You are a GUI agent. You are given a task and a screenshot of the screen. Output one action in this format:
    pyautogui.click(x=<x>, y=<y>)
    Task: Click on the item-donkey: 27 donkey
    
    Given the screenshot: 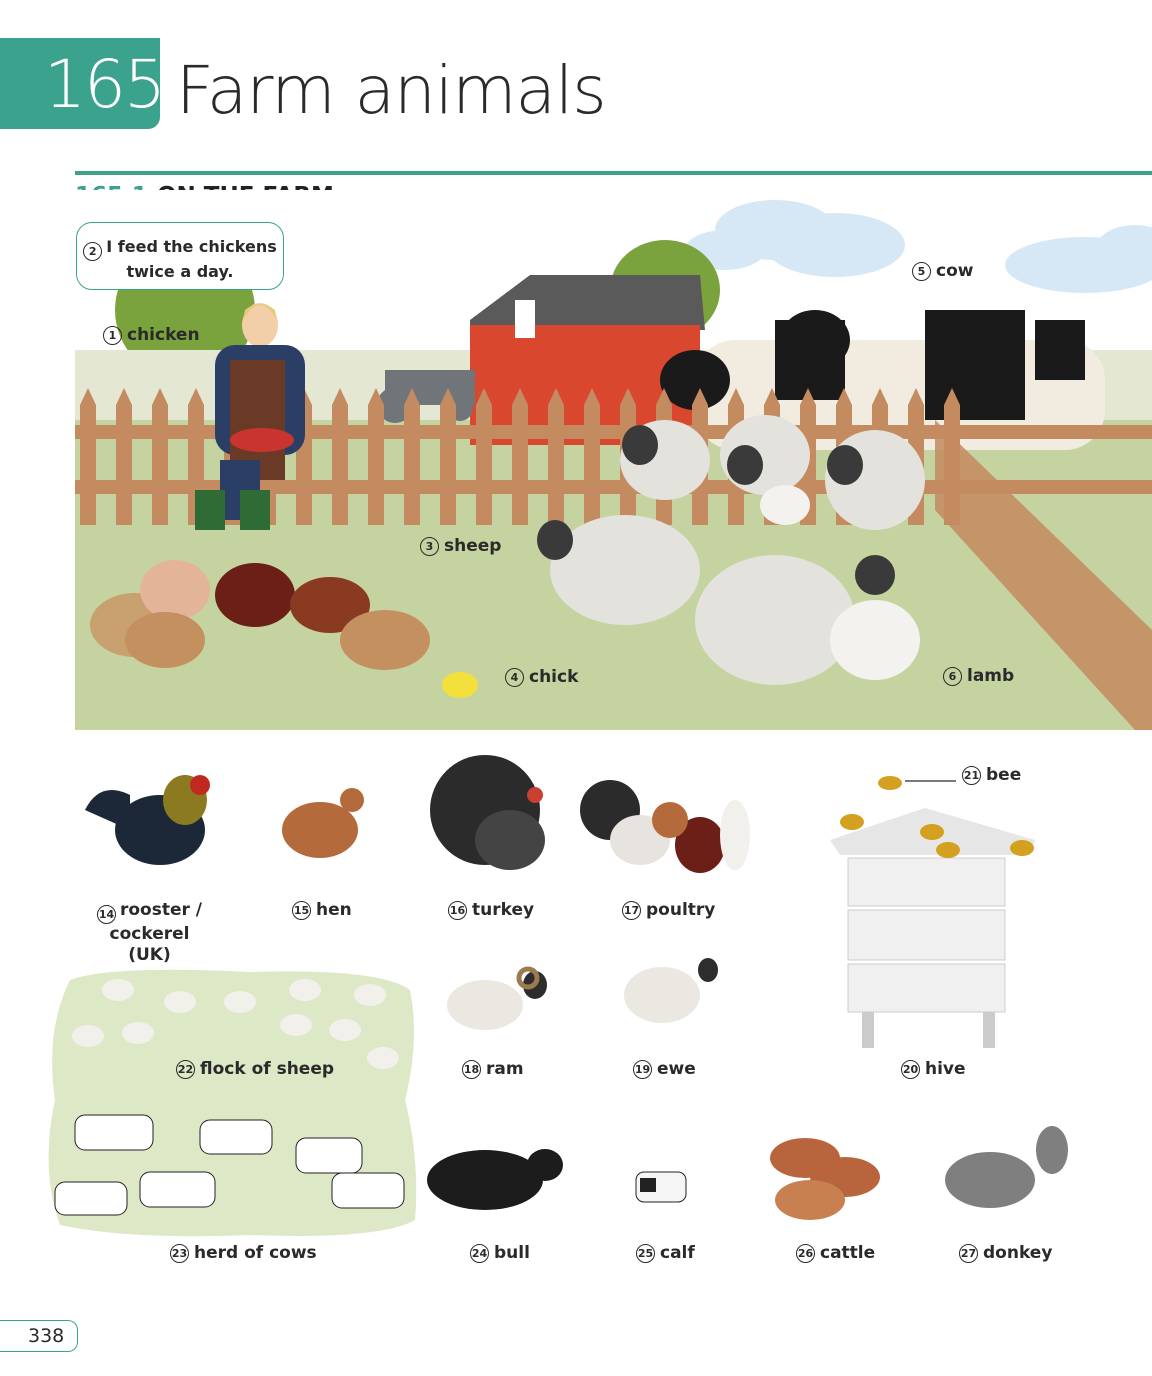 What is the action you would take?
    pyautogui.click(x=1005, y=1253)
    